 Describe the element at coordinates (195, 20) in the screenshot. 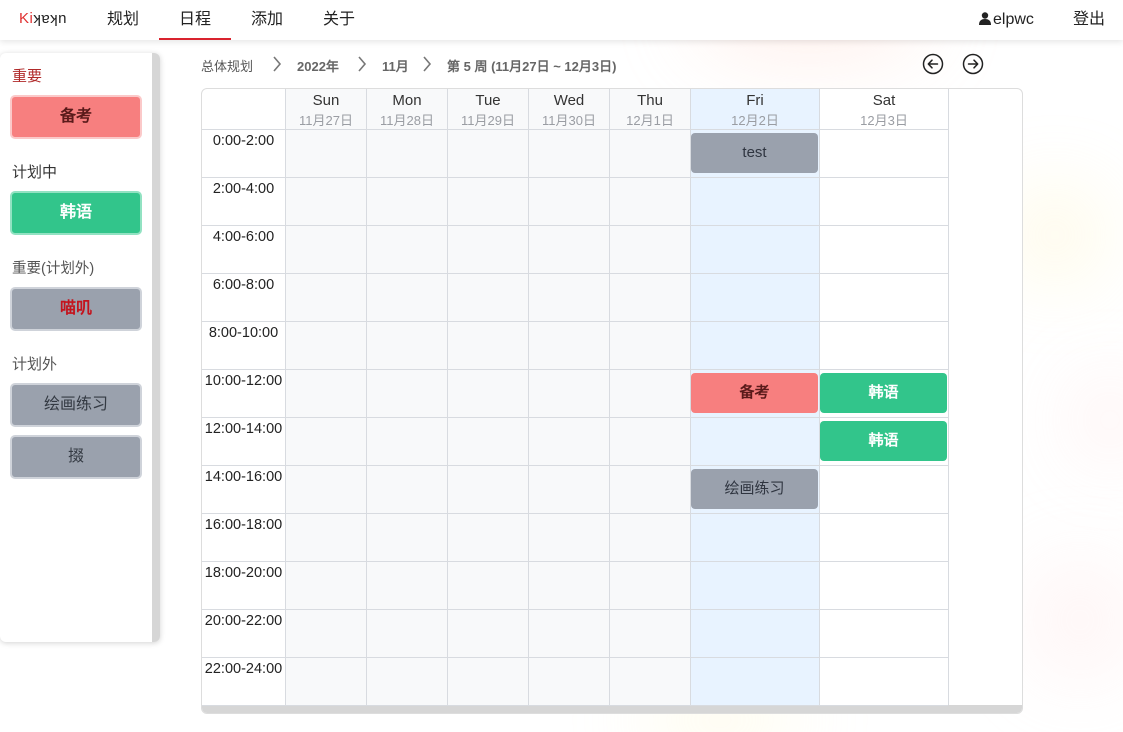

I see `nav-schedule: 日程` at that location.